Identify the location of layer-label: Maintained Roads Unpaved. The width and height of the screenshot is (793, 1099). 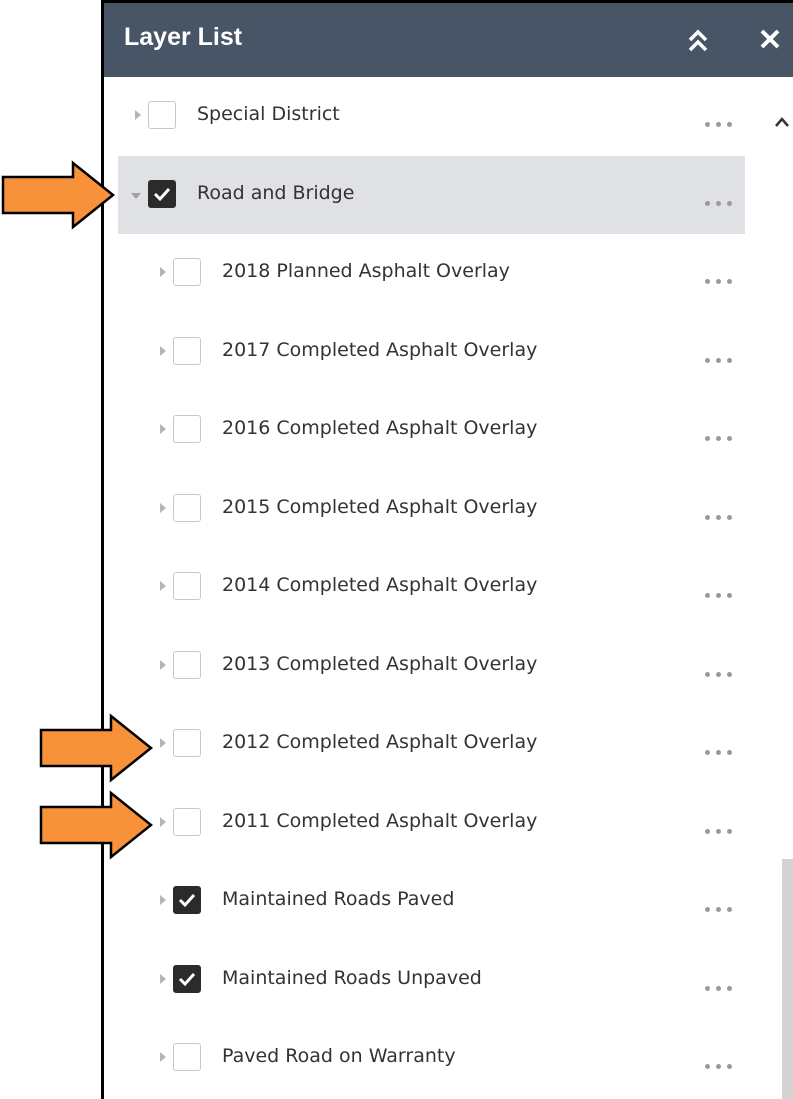
(352, 978).